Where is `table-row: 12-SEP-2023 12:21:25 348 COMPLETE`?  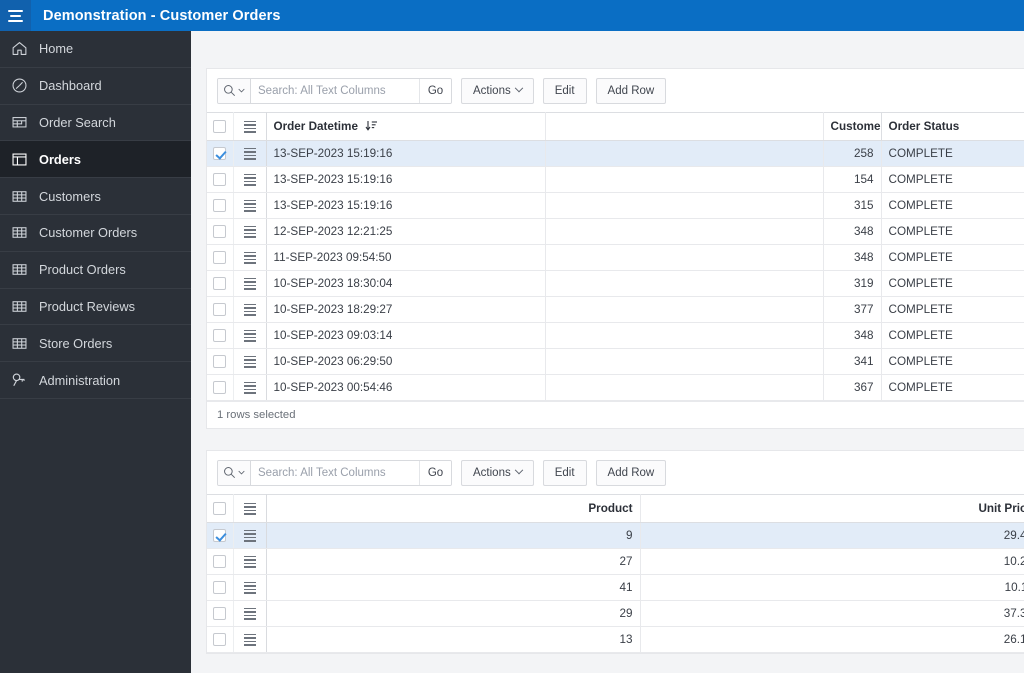 table-row: 12-SEP-2023 12:21:25 348 COMPLETE is located at coordinates (615, 231).